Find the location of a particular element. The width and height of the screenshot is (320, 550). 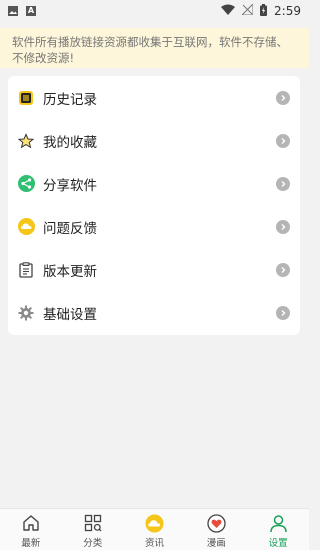

disclaimer-notice: 软件所有播放链接资源都收集于互联网，软件不存储、不修改资源! is located at coordinates (154, 48).